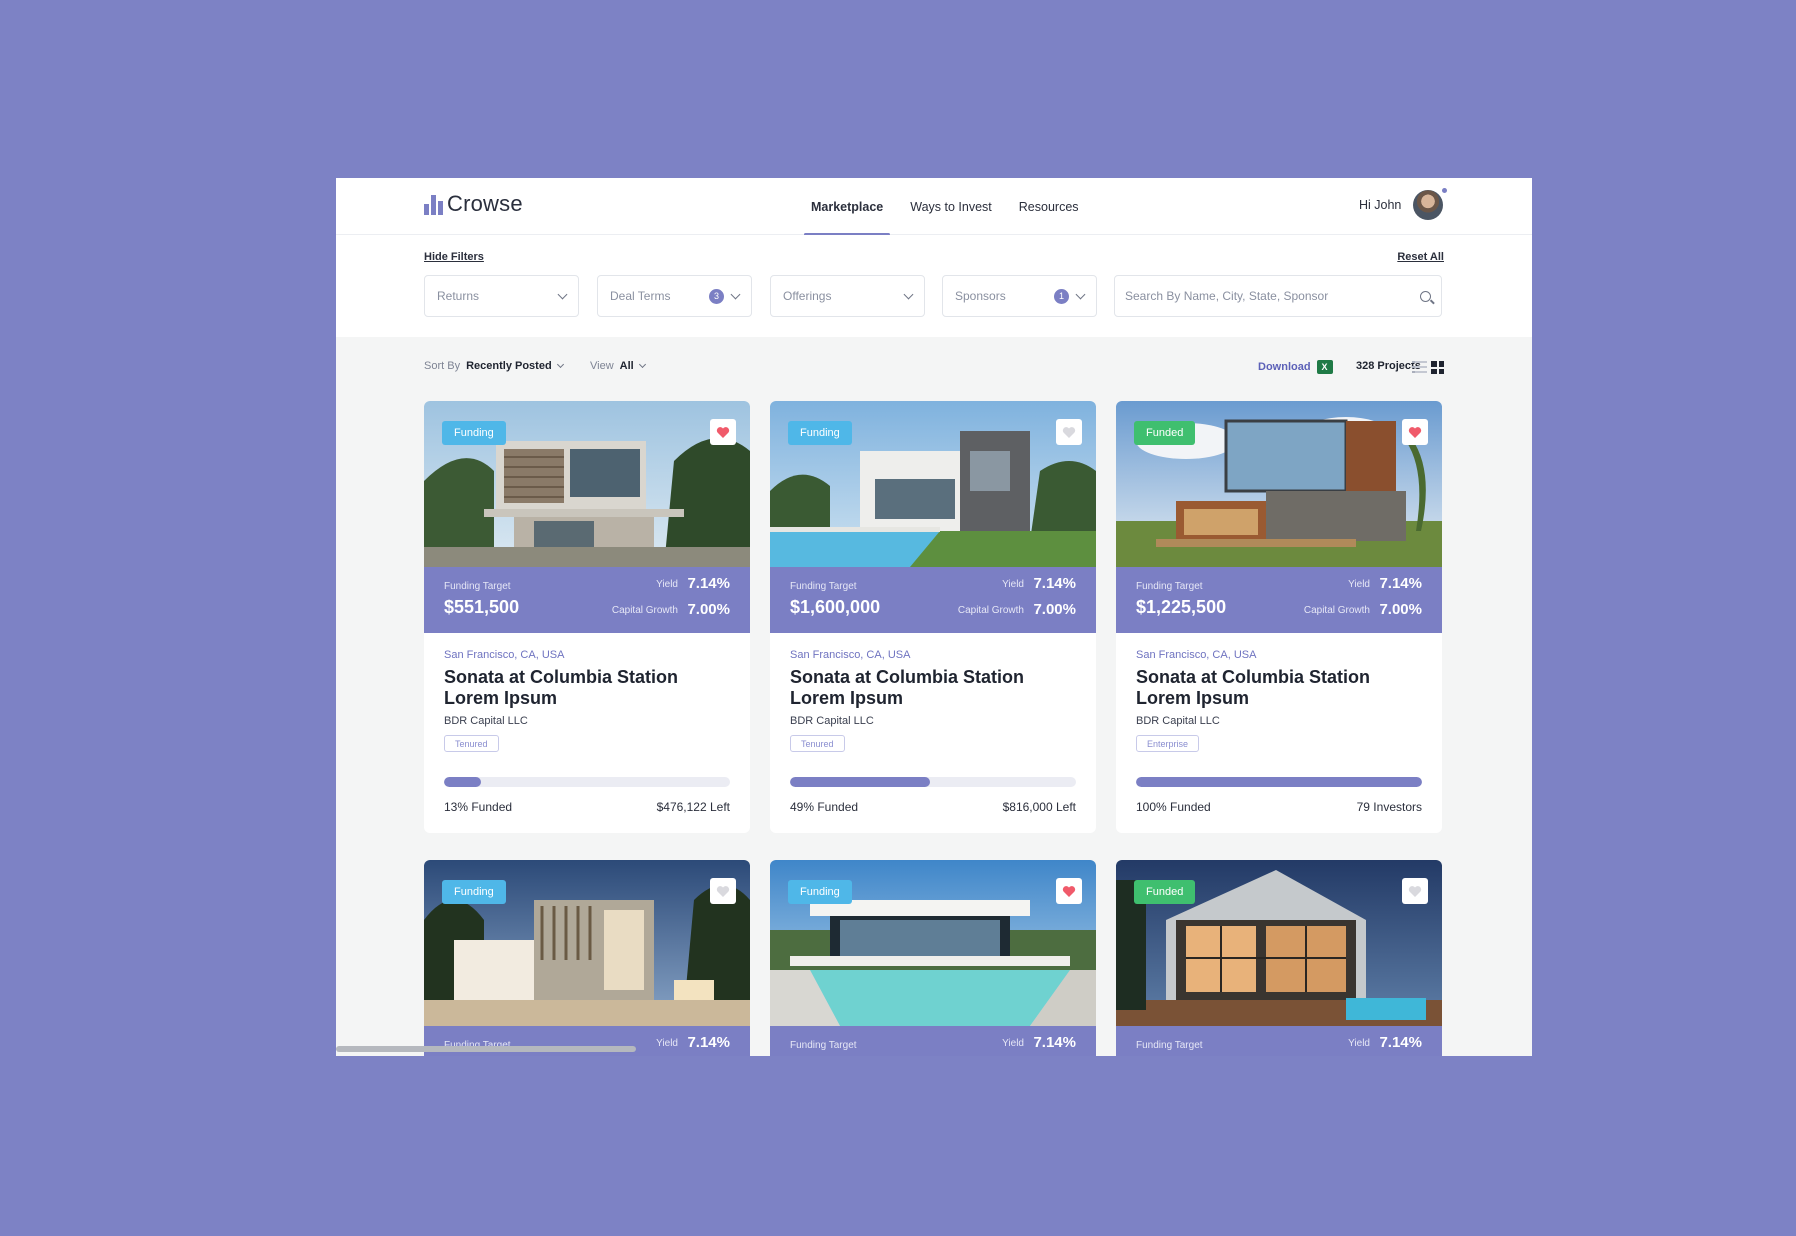  I want to click on nav-item-marketplace: Marketplace, so click(847, 207).